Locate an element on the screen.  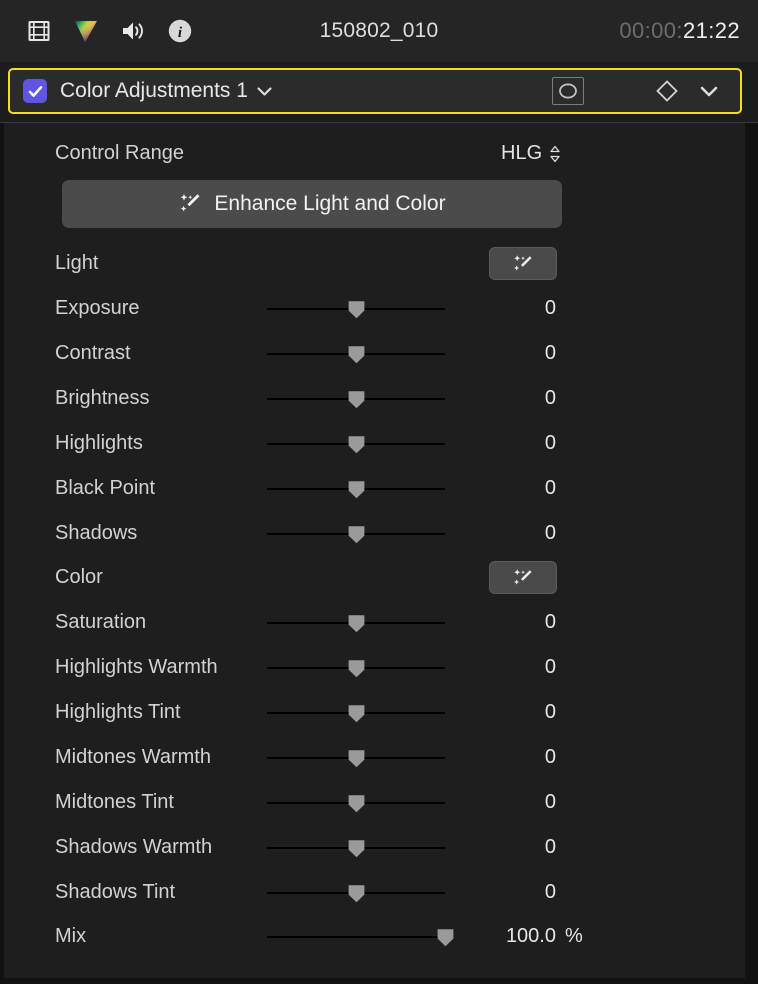
parameter-row-highlights-warmth: Highlights Warmth 0 is located at coordinates (374, 667).